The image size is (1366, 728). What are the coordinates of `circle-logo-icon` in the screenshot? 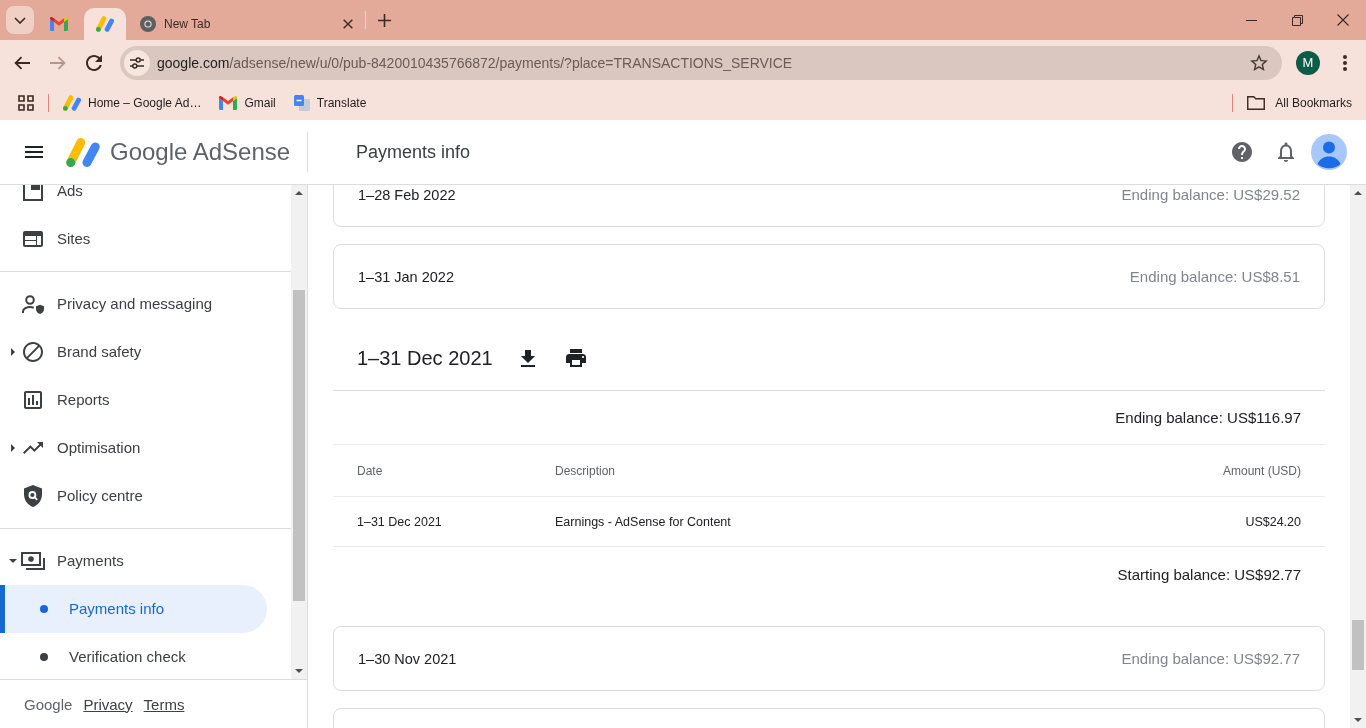 It's located at (148, 24).